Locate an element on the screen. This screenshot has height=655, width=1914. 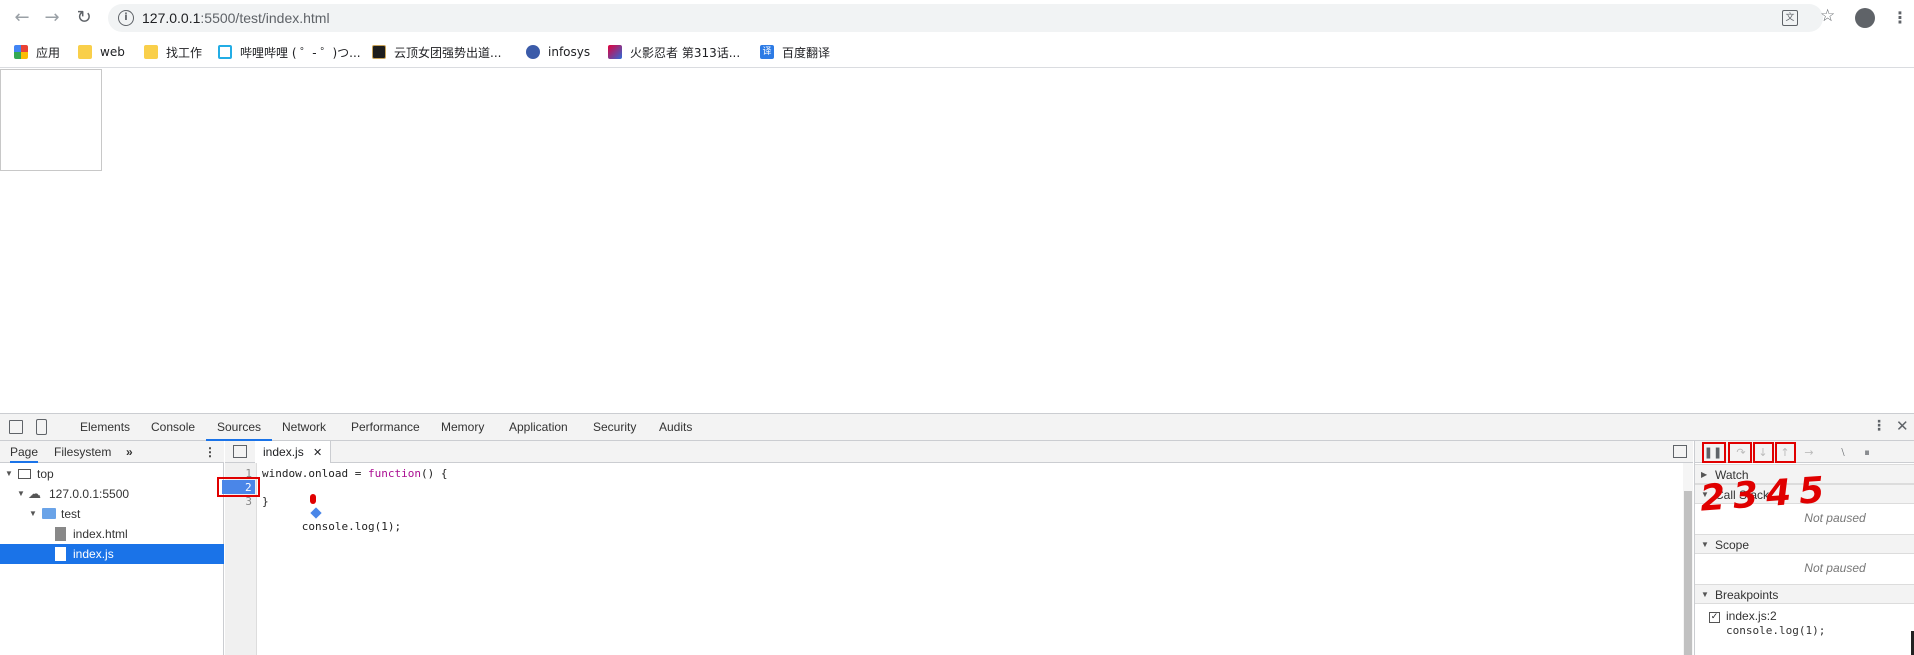
navigator-tab-bar: Page Filesystem » ⋮ is located at coordinates (112, 452).